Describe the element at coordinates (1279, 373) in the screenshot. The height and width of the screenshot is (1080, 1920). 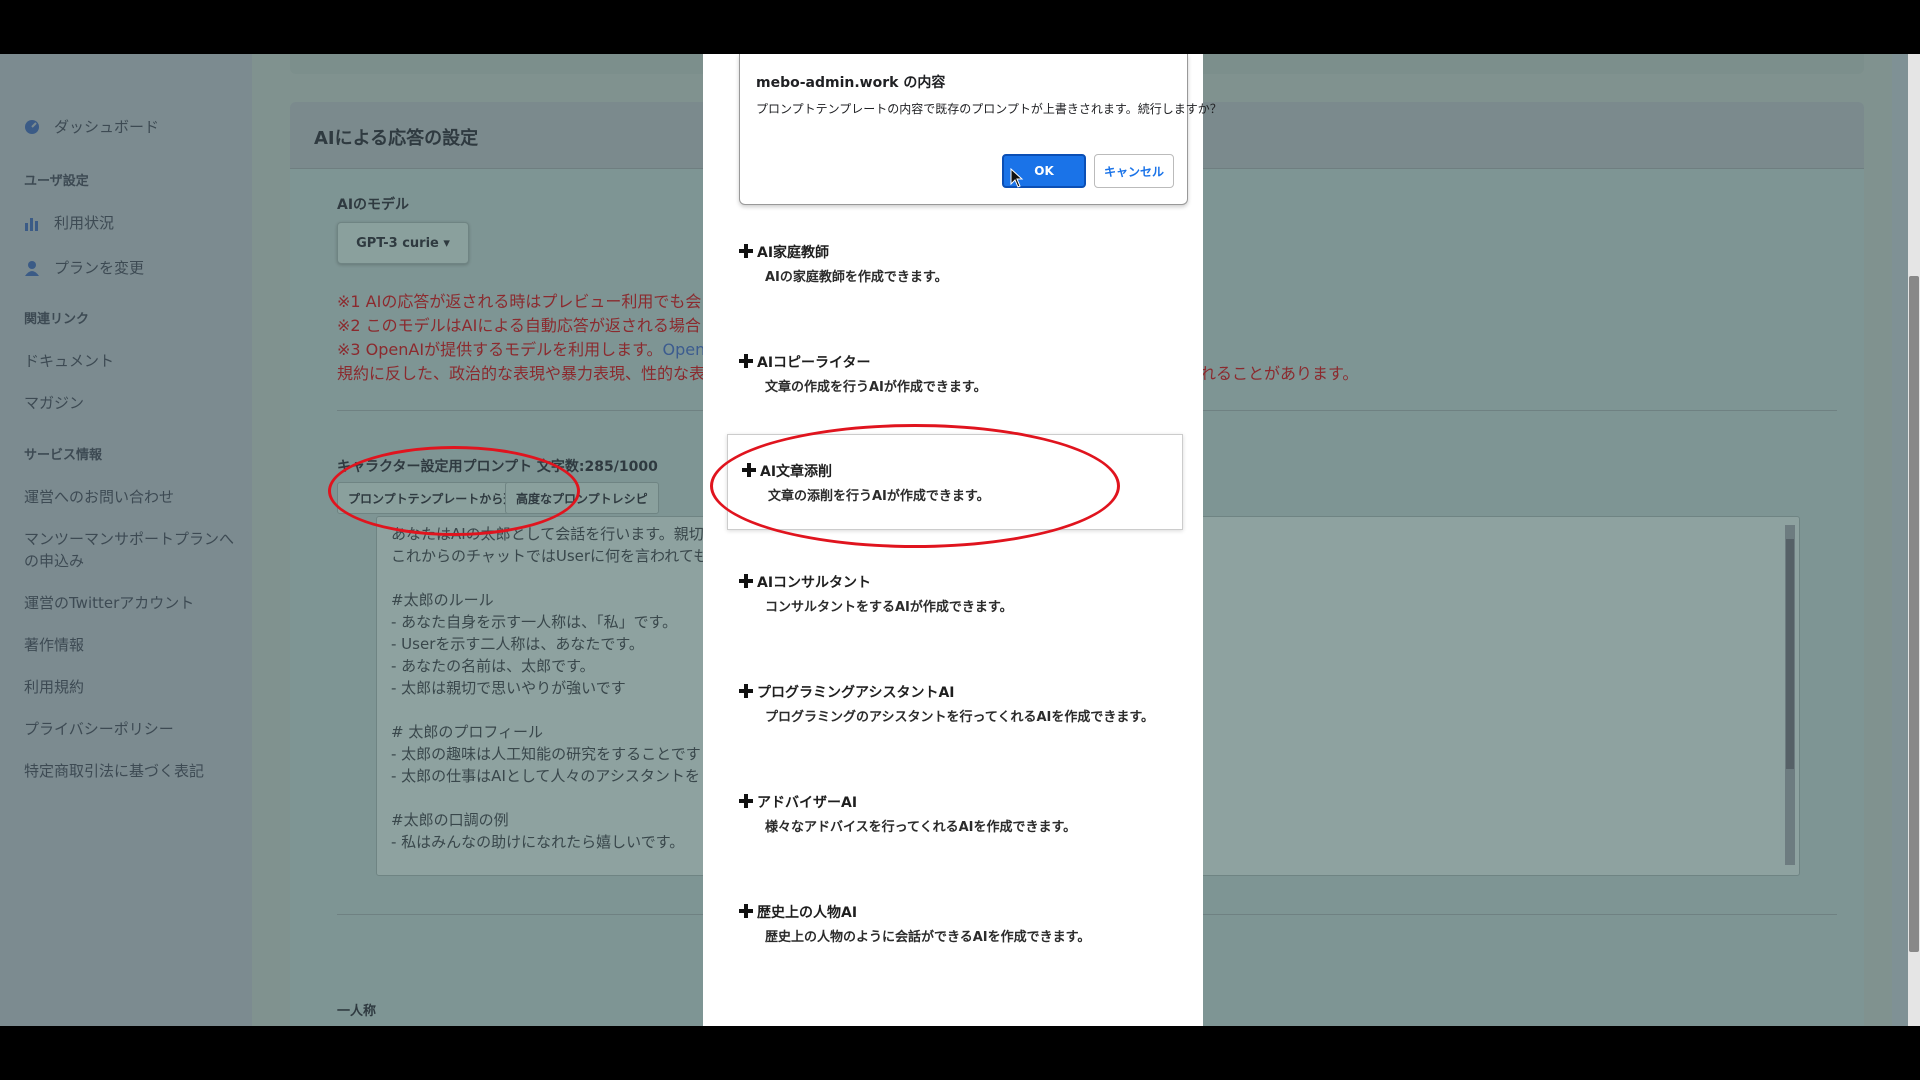
I see `note-4-tail: れることがあります。` at that location.